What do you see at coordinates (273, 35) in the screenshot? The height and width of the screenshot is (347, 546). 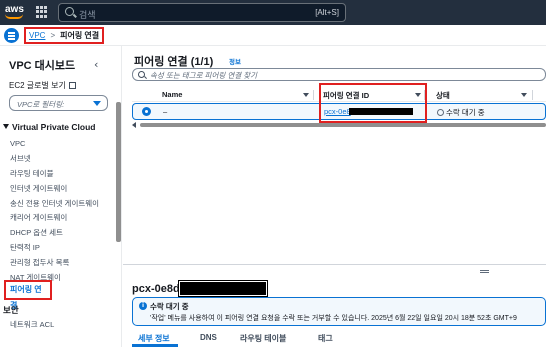 I see `breadcrumb-bar: VPC > 피어링 연결` at bounding box center [273, 35].